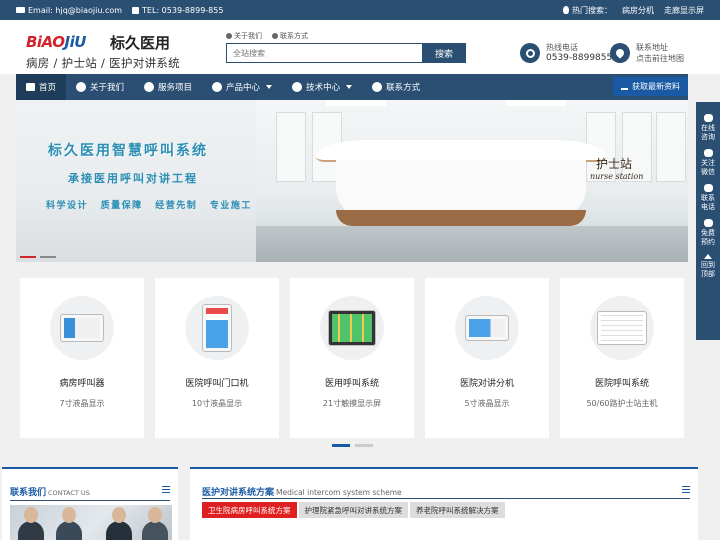 The width and height of the screenshot is (720, 540). I want to click on hotline-number: 0539-8899855, so click(579, 58).